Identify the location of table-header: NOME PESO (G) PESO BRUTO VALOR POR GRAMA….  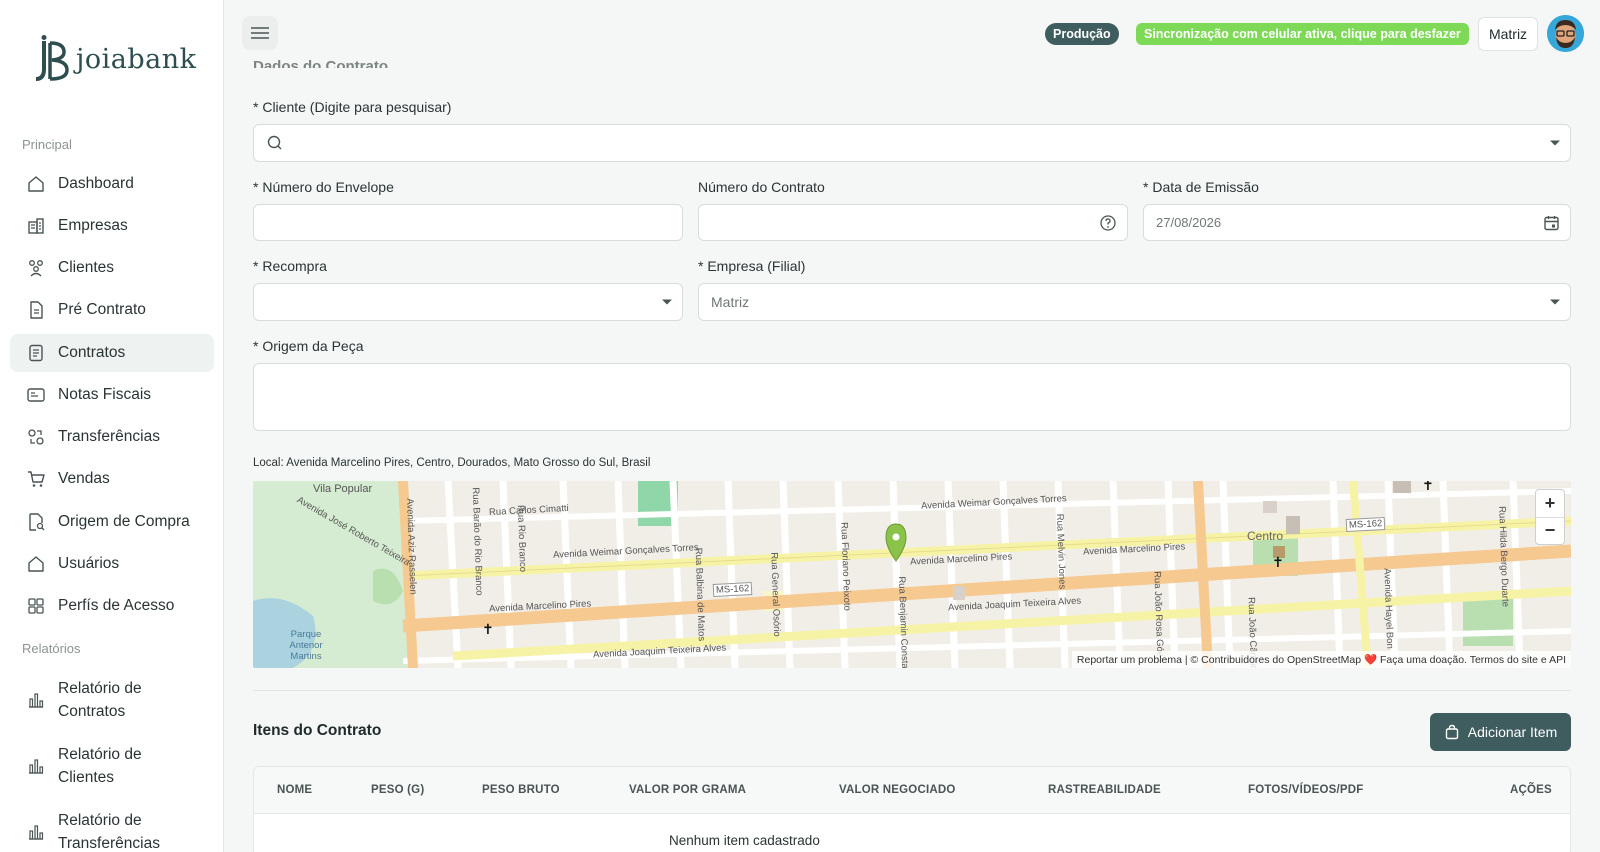
(912, 790).